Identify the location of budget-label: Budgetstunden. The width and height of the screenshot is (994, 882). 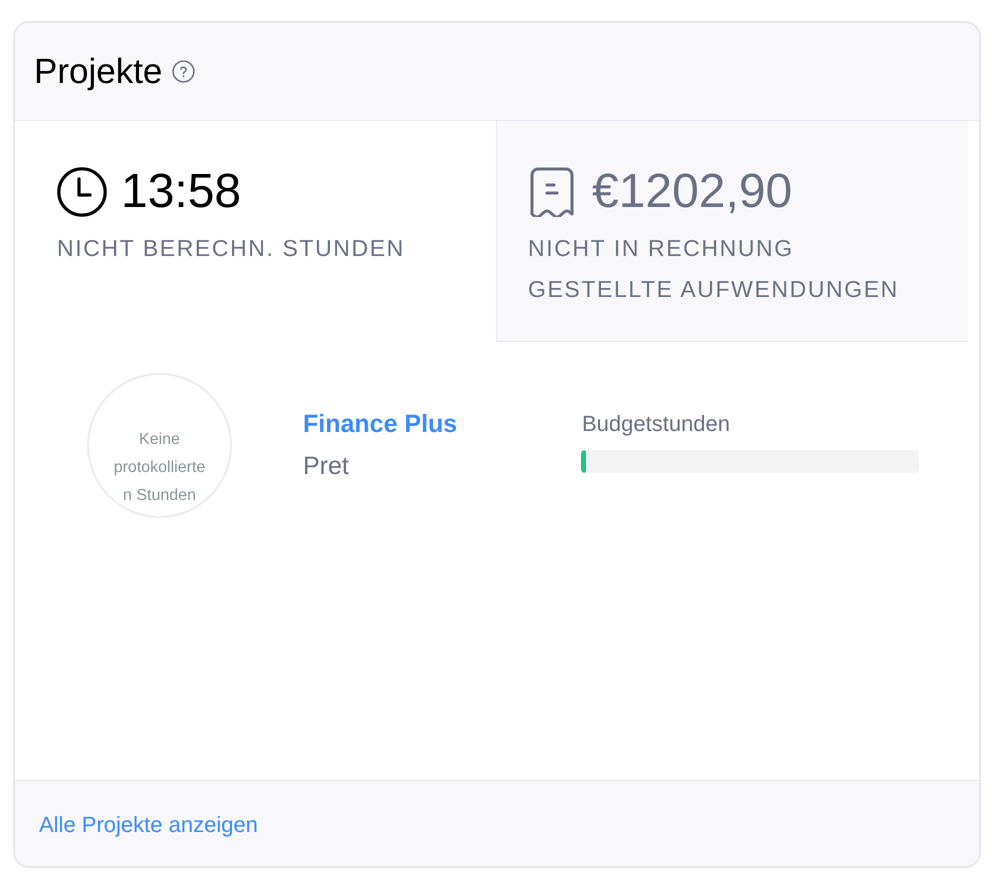
(656, 424).